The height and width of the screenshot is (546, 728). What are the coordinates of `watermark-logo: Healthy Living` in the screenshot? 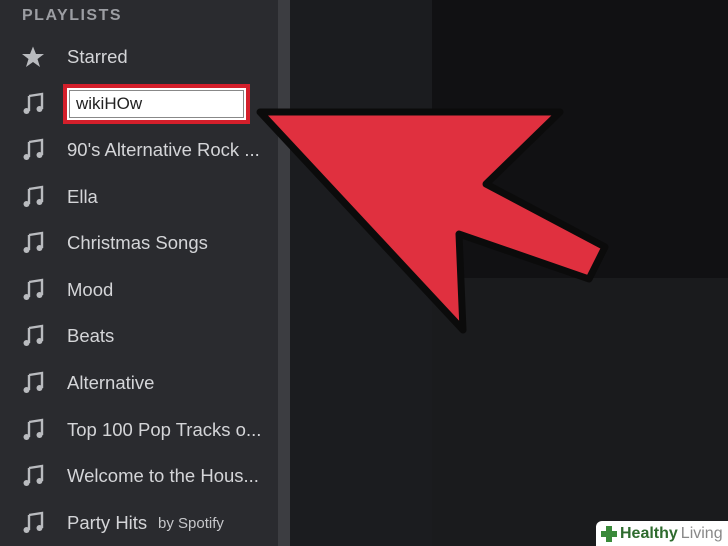 It's located at (662, 533).